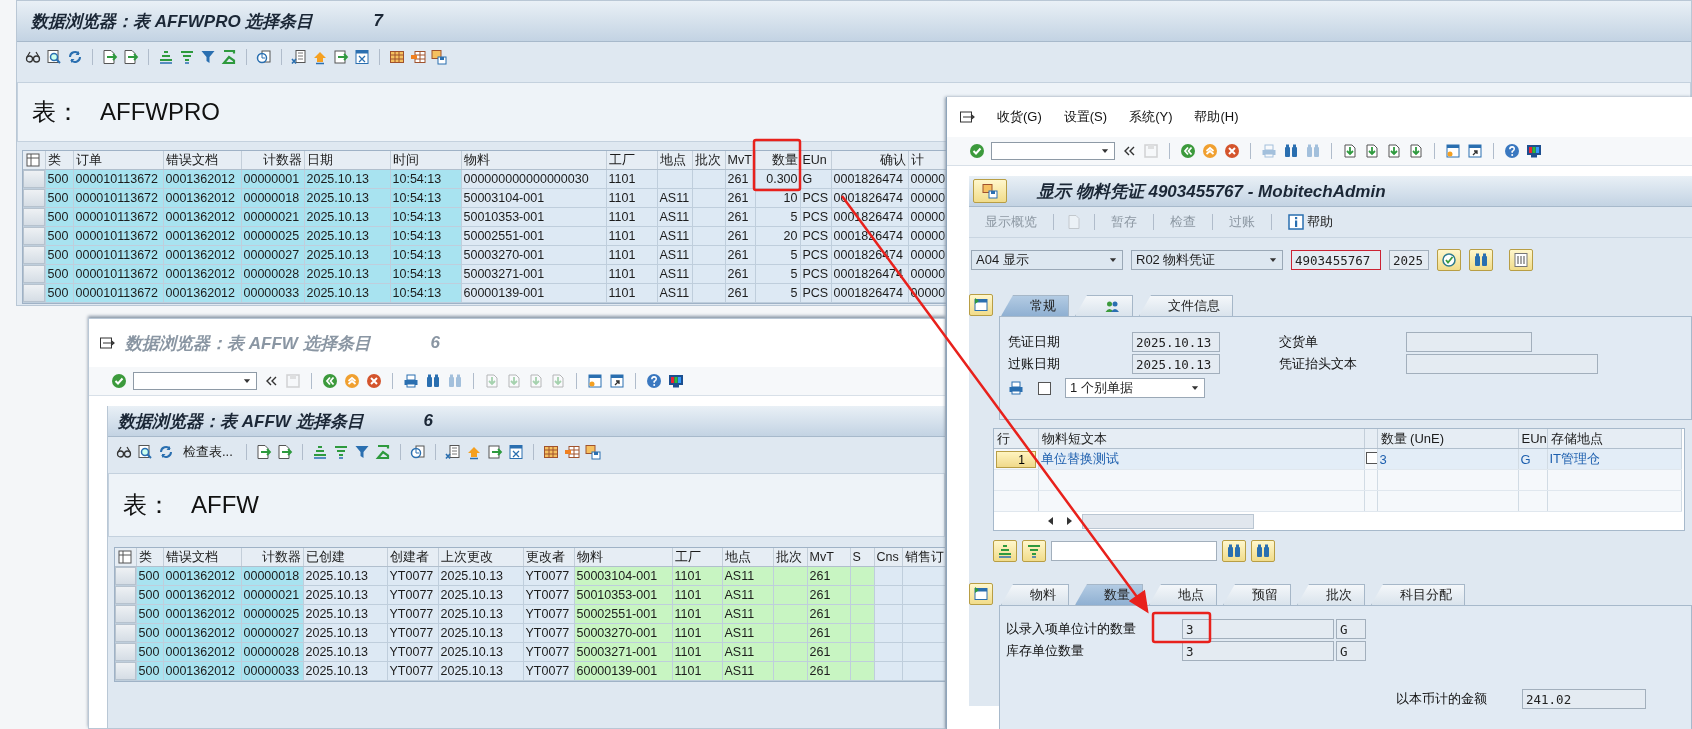  Describe the element at coordinates (1418, 594) in the screenshot. I see `tab: 科目分配` at that location.